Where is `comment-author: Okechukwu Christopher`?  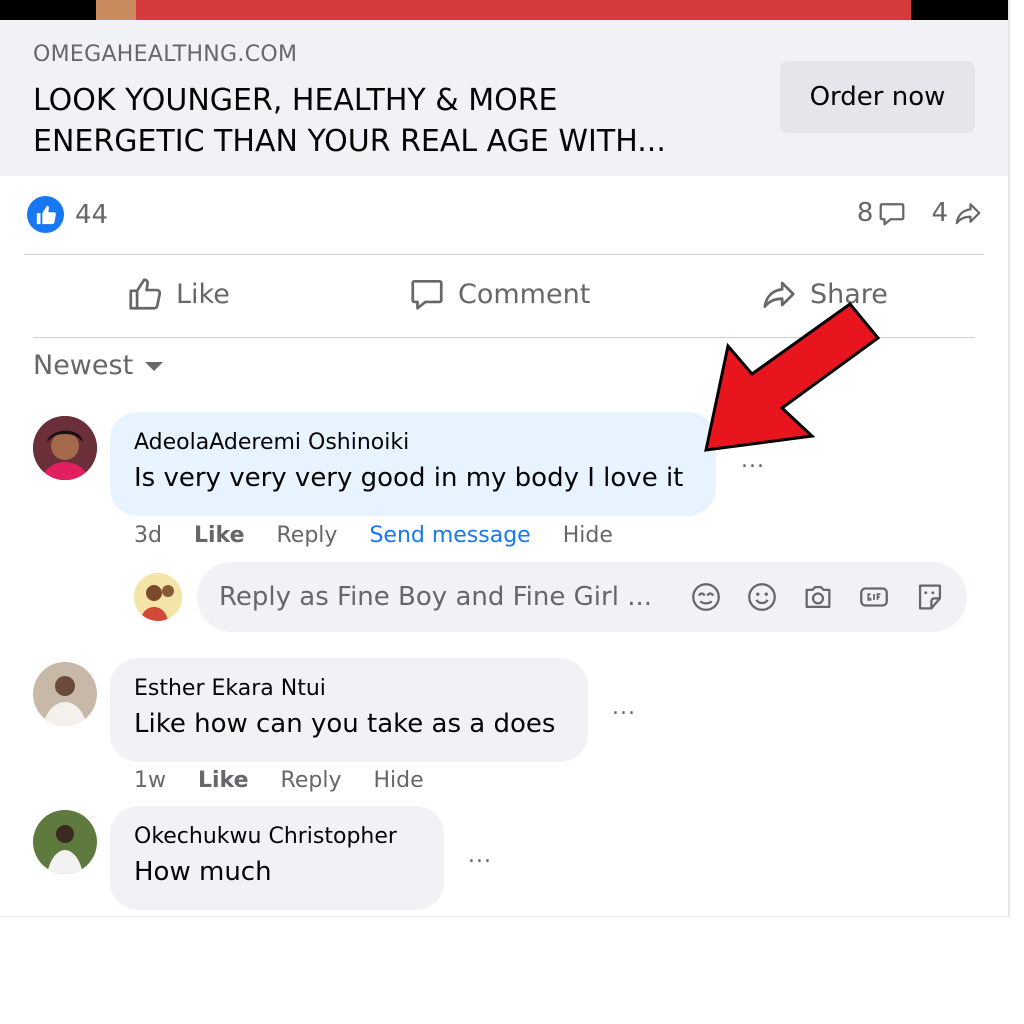 comment-author: Okechukwu Christopher is located at coordinates (277, 836).